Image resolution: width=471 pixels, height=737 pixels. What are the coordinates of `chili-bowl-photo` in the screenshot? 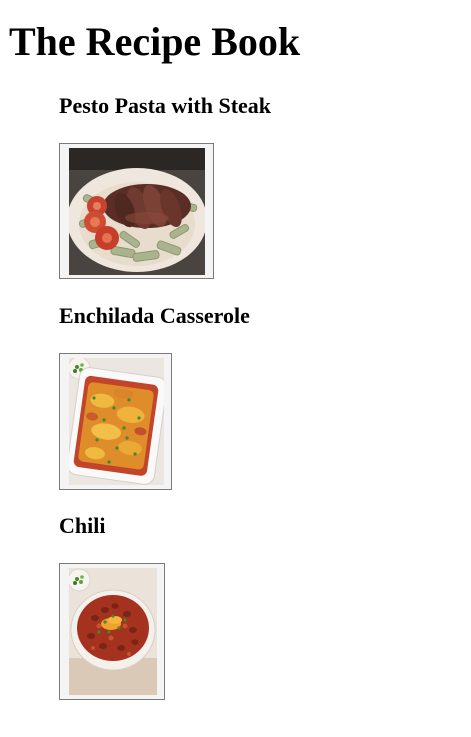 It's located at (113, 631).